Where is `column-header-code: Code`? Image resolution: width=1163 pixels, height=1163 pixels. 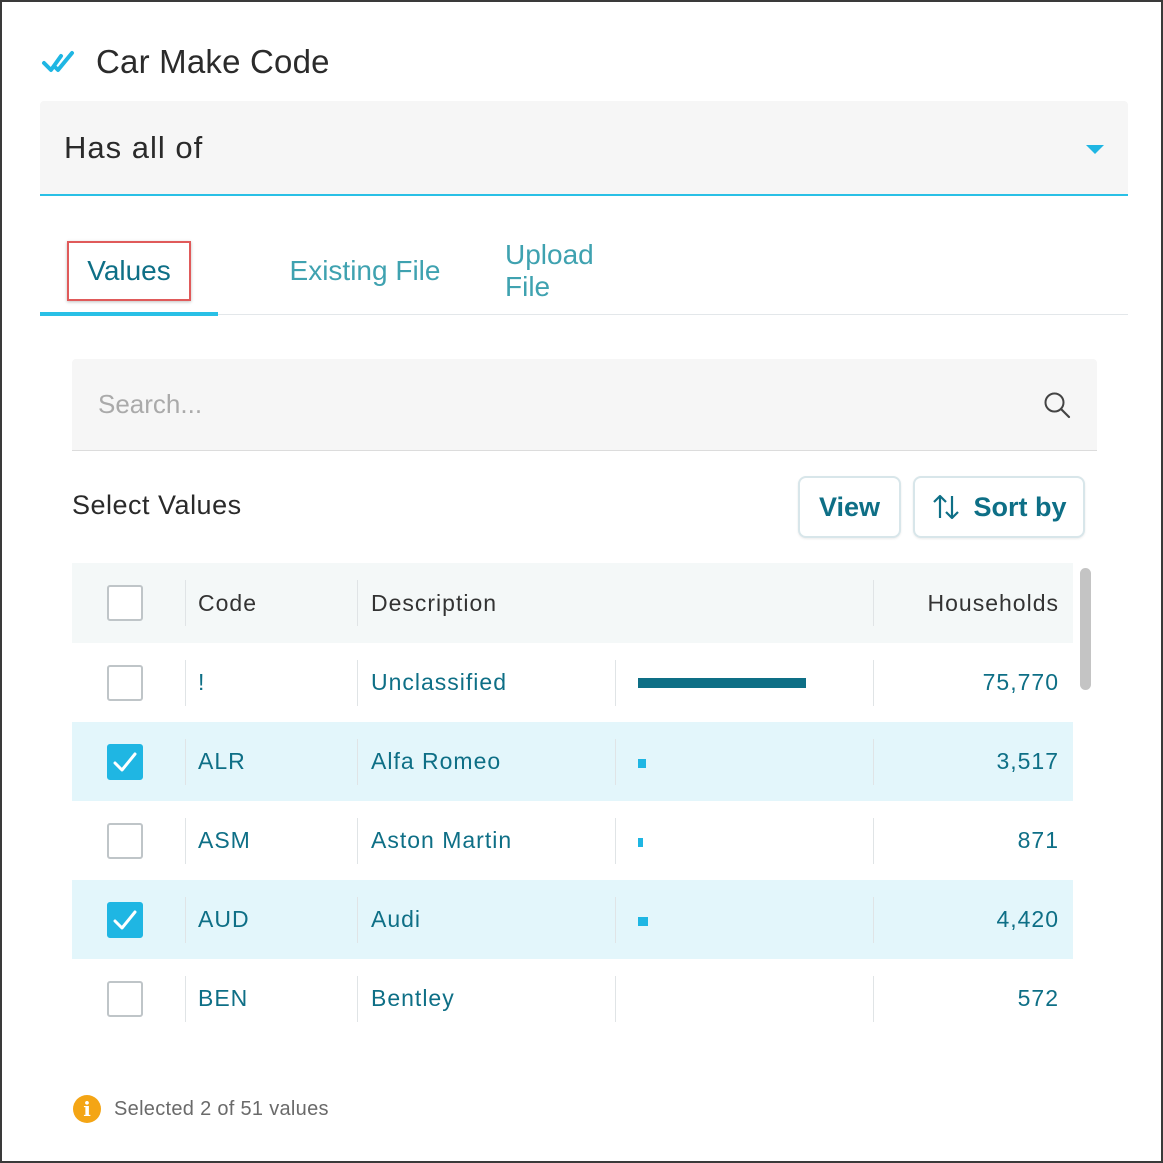 column-header-code: Code is located at coordinates (227, 603).